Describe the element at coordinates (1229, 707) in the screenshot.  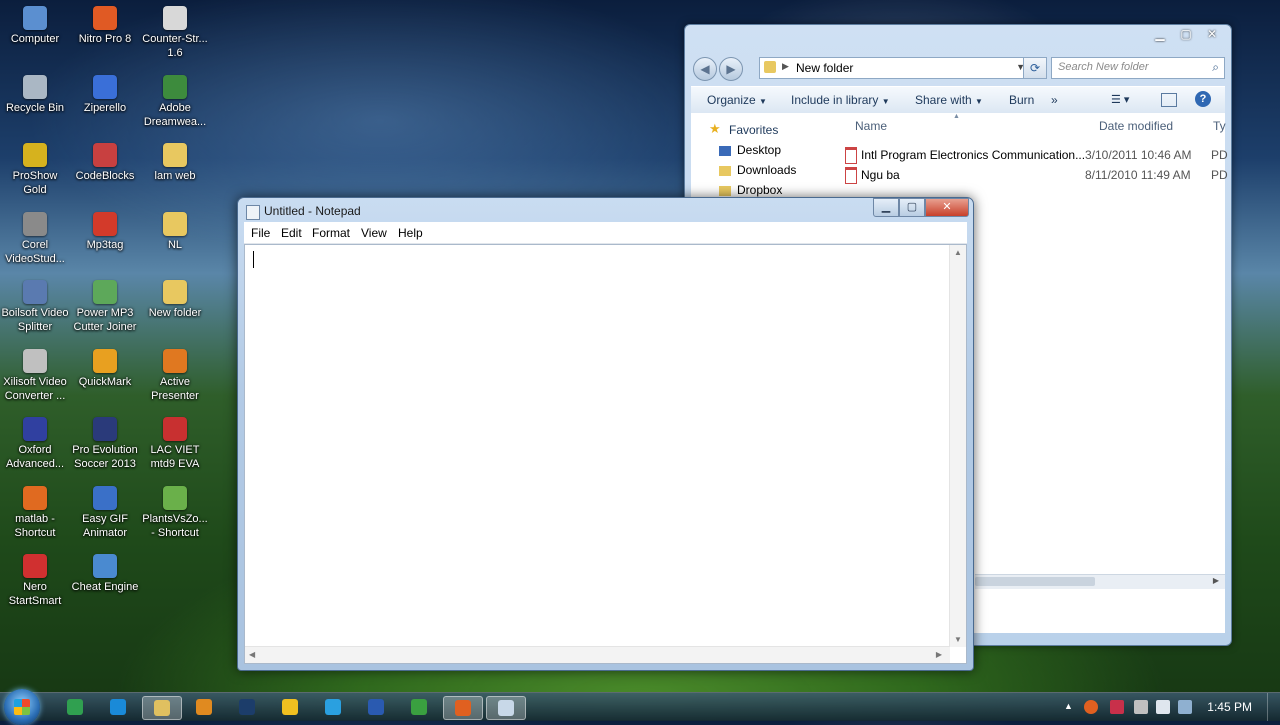
I see `clock: 1:45 PM` at that location.